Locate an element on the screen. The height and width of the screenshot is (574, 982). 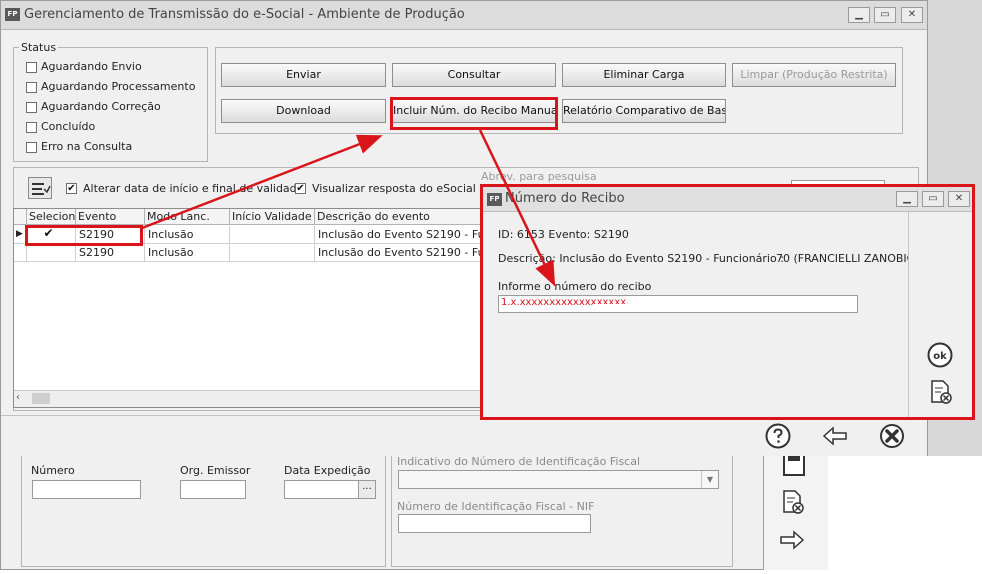
col-inicio-validade: Início Validade is located at coordinates (272, 217).